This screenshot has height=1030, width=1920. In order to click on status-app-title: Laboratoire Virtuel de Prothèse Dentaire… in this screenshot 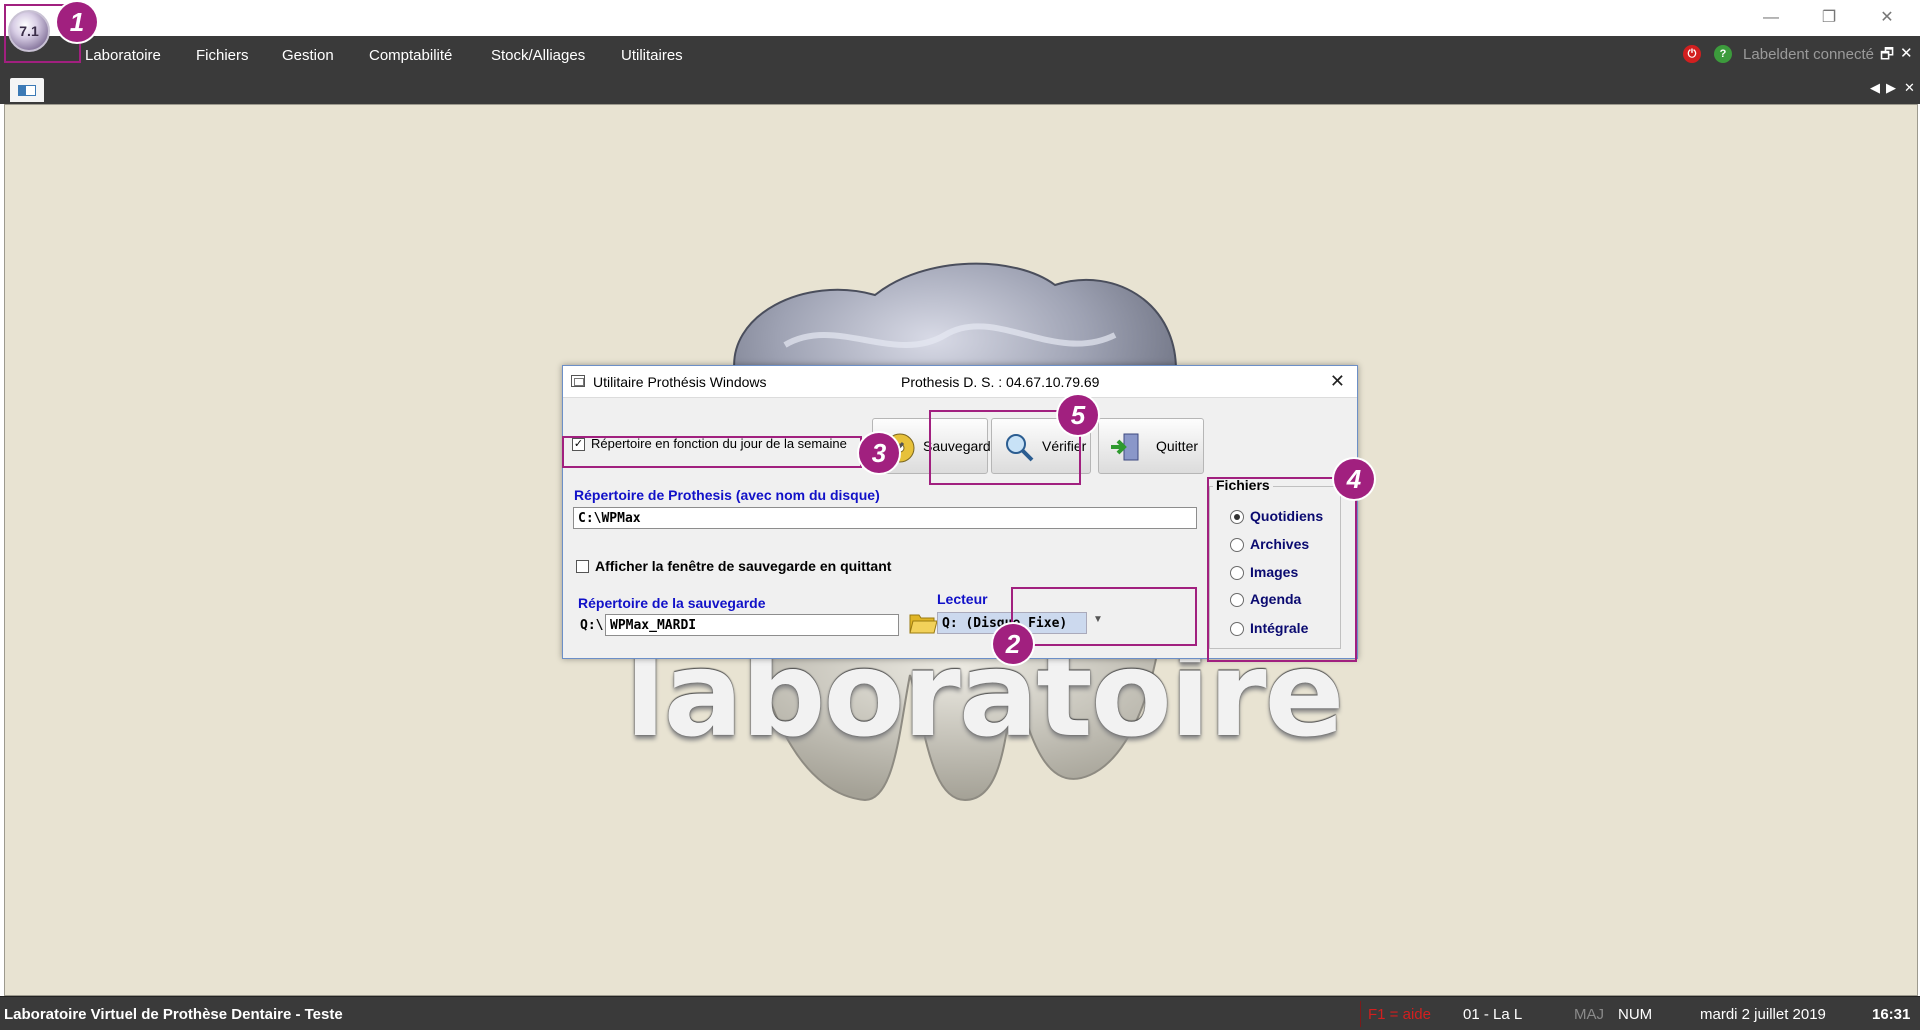, I will do `click(173, 1014)`.